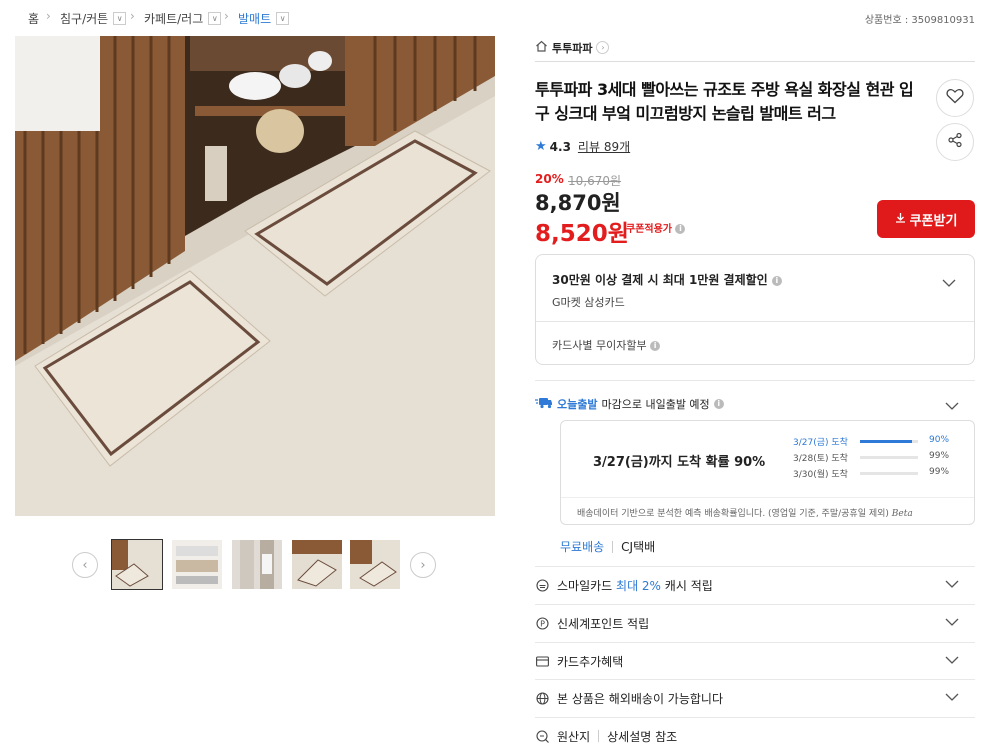  I want to click on coin-icon, so click(542, 585).